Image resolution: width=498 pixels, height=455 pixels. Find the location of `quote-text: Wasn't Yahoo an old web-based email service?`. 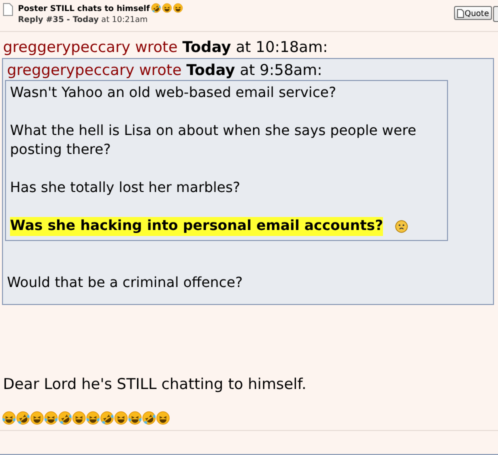

quote-text: Wasn't Yahoo an old web-based email service? is located at coordinates (173, 93).